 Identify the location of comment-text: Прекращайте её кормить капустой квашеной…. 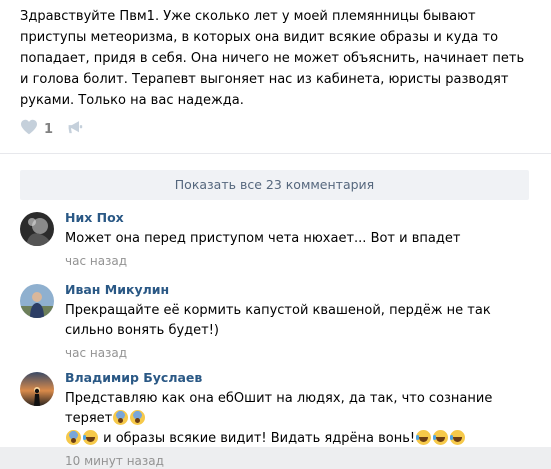
(278, 320).